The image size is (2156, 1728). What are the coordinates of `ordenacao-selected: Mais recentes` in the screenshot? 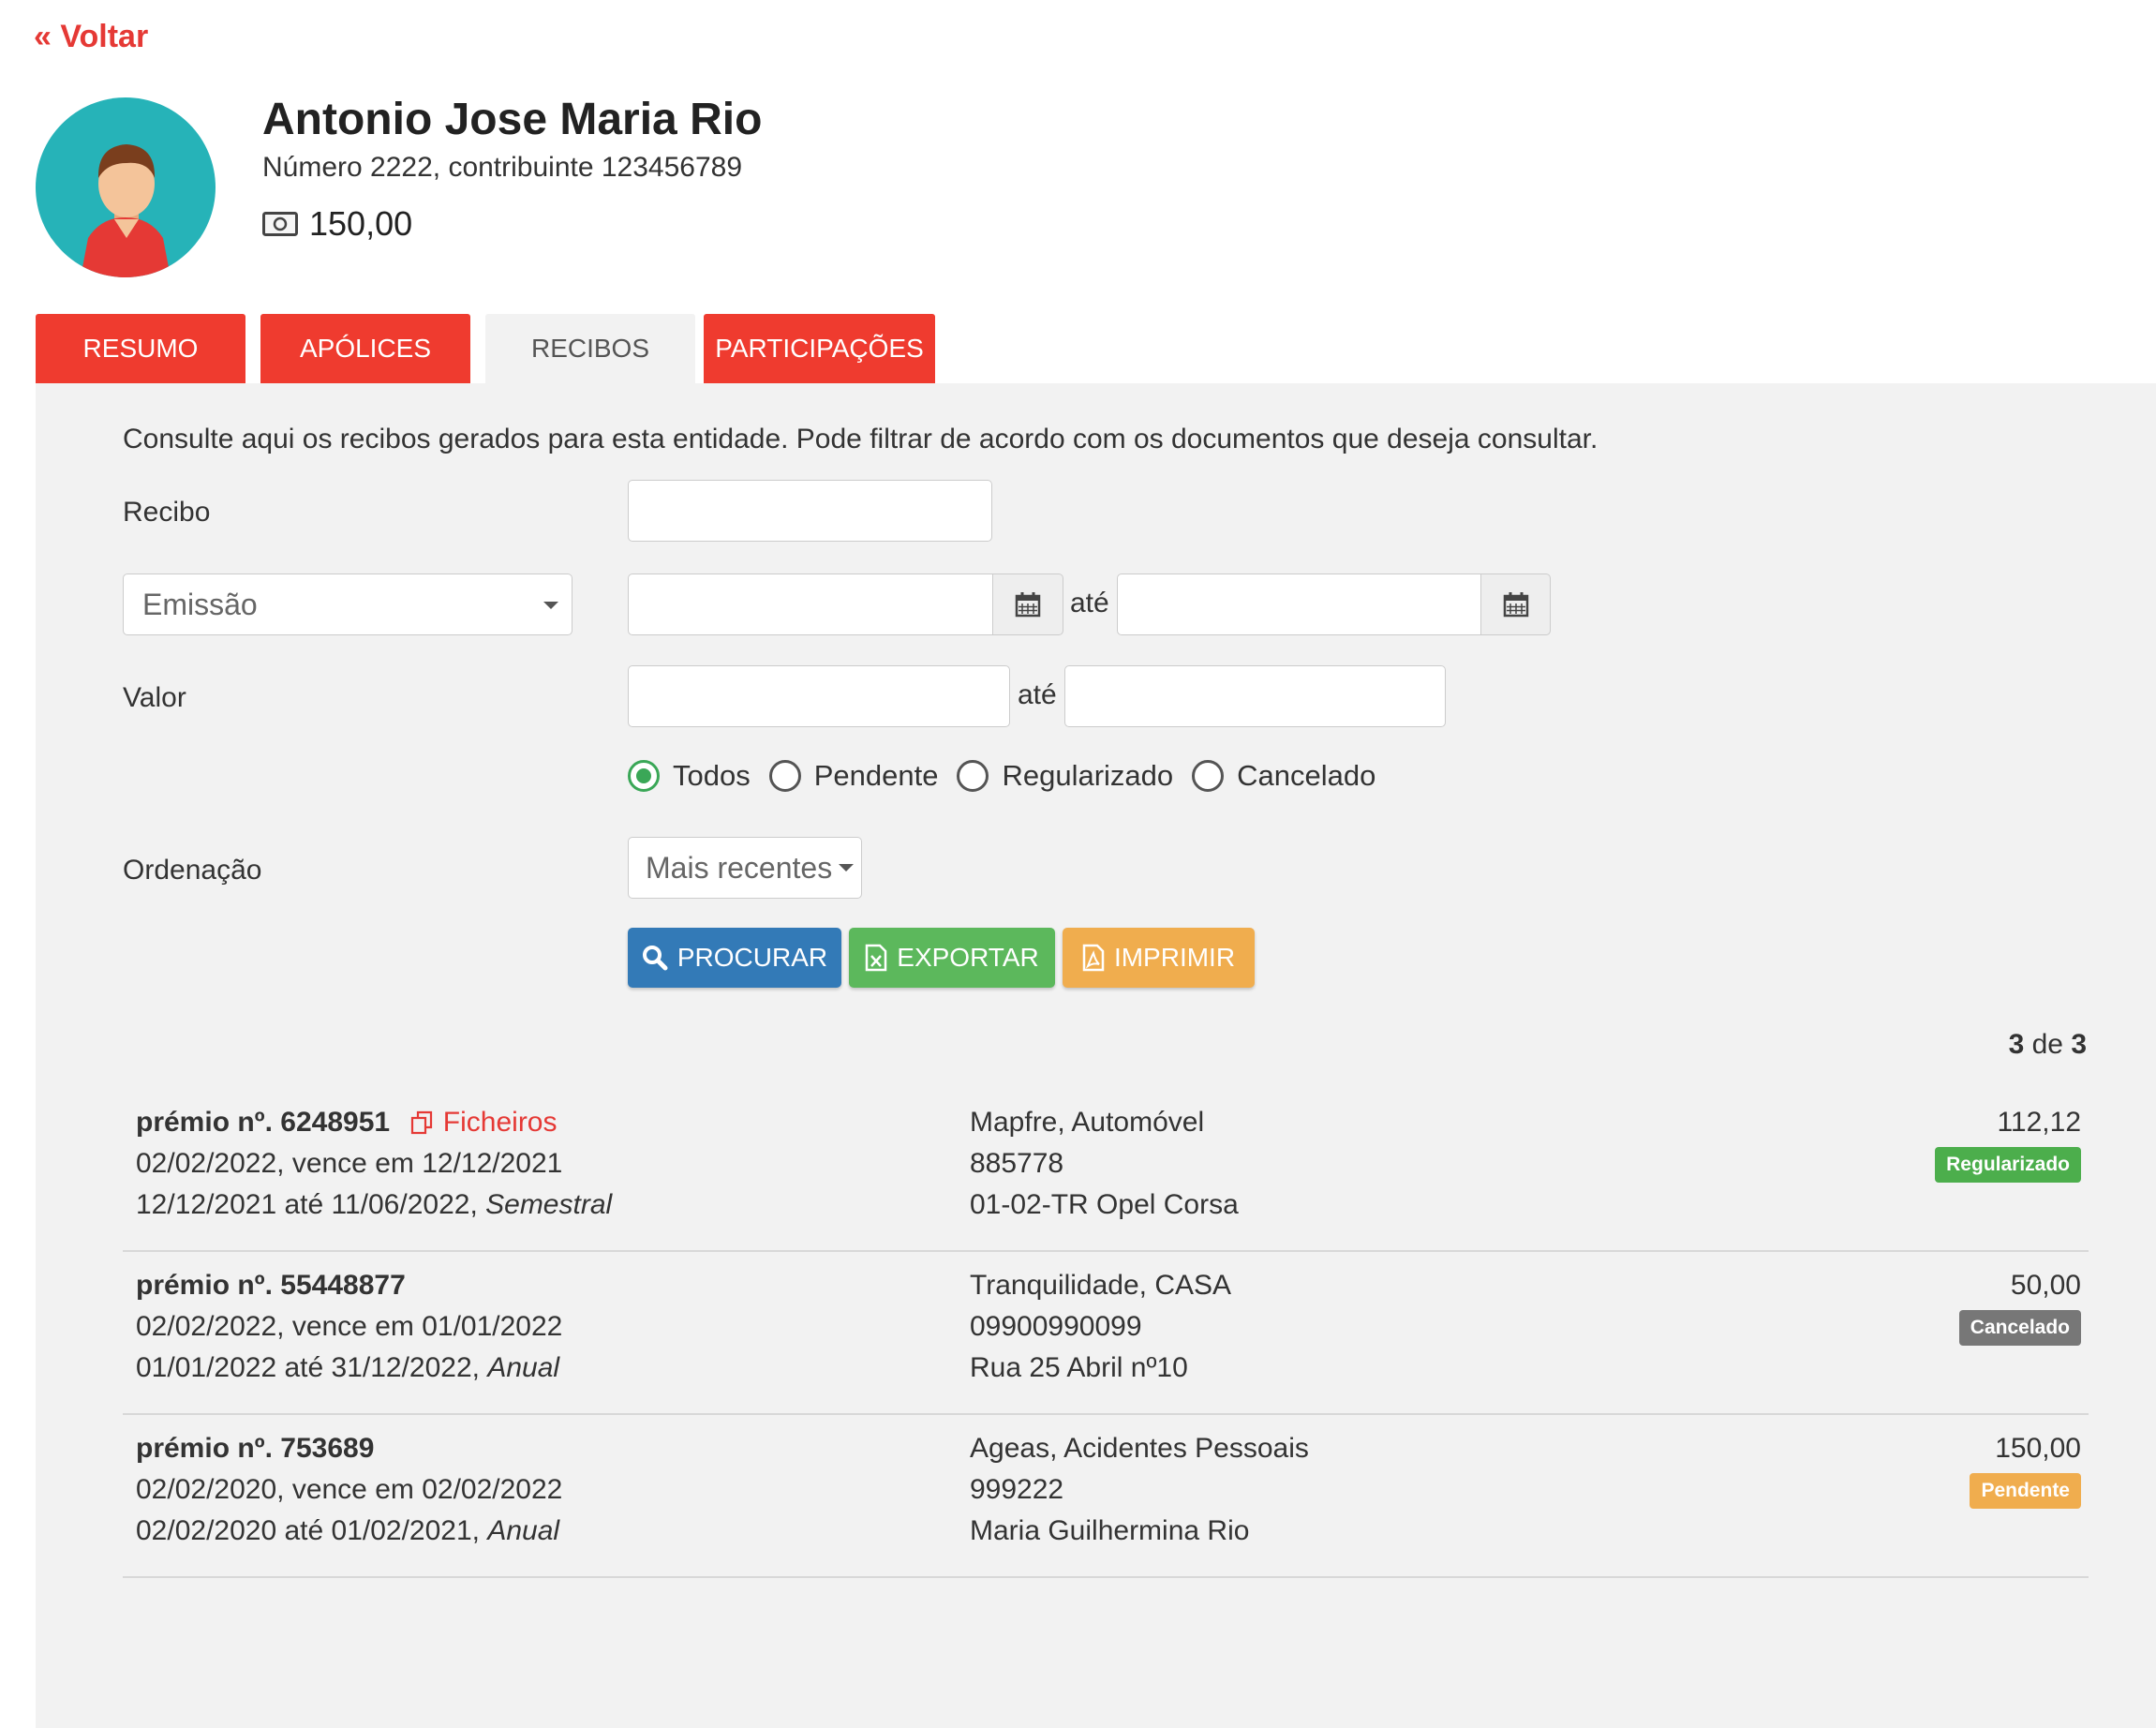 It's located at (739, 867).